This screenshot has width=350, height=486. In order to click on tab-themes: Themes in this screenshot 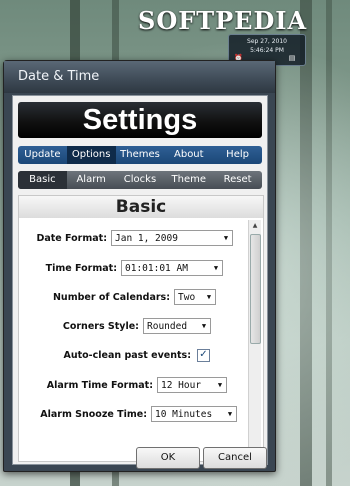, I will do `click(140, 155)`.